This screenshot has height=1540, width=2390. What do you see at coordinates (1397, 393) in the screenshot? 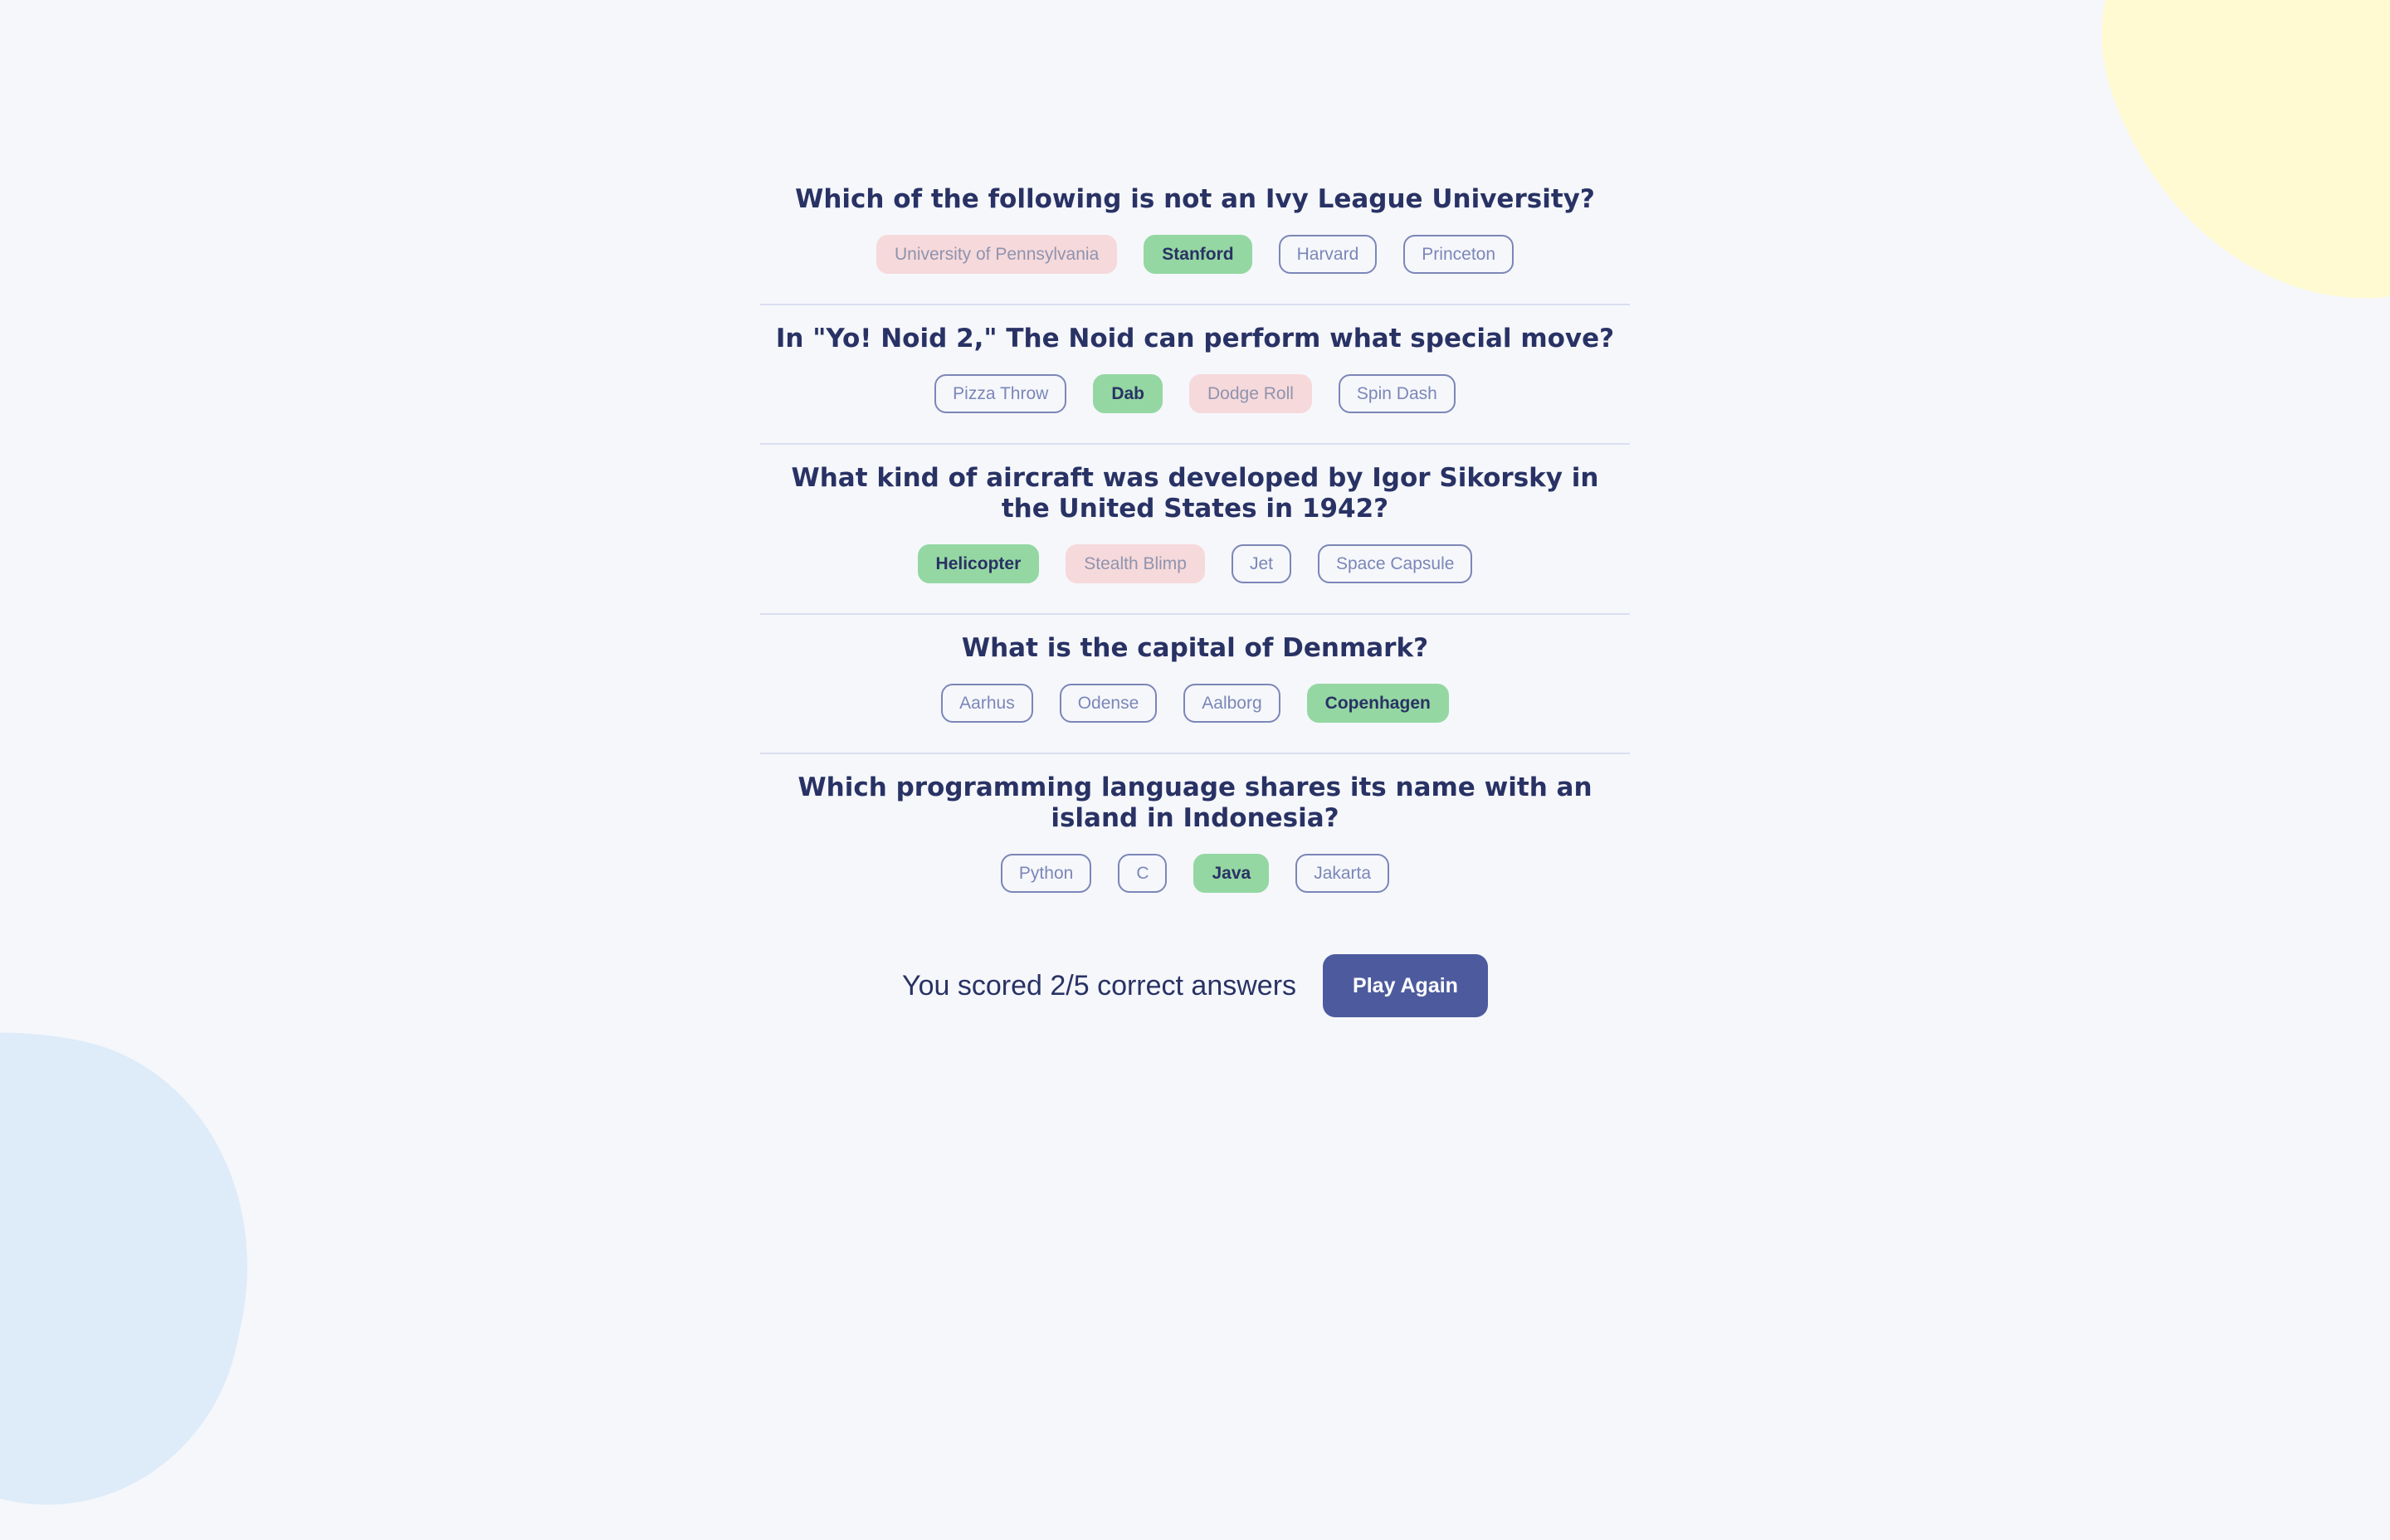
I see `answer-option: Spin Dash` at bounding box center [1397, 393].